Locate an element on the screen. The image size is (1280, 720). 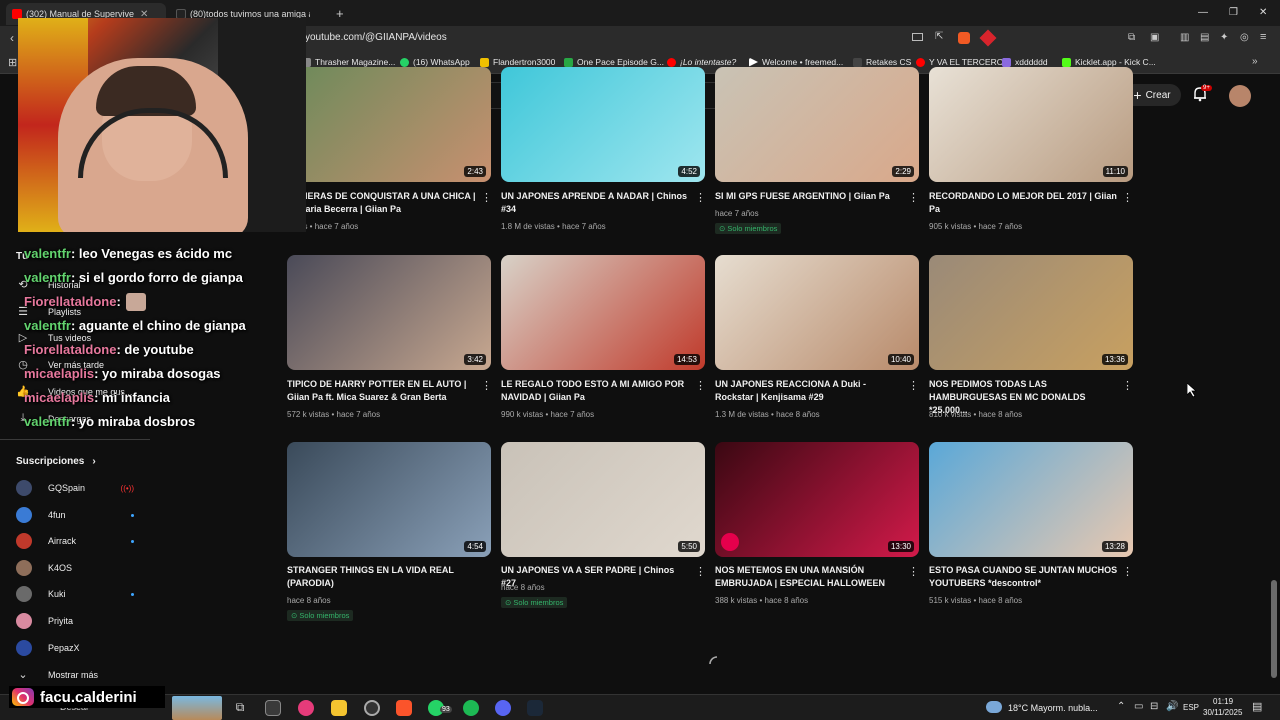
wallet-icon: ▣ is located at coordinates (1154, 37).